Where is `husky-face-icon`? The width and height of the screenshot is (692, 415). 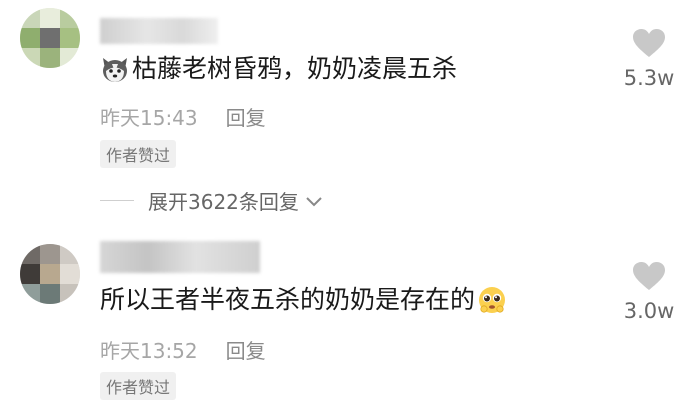
husky-face-icon is located at coordinates (115, 69).